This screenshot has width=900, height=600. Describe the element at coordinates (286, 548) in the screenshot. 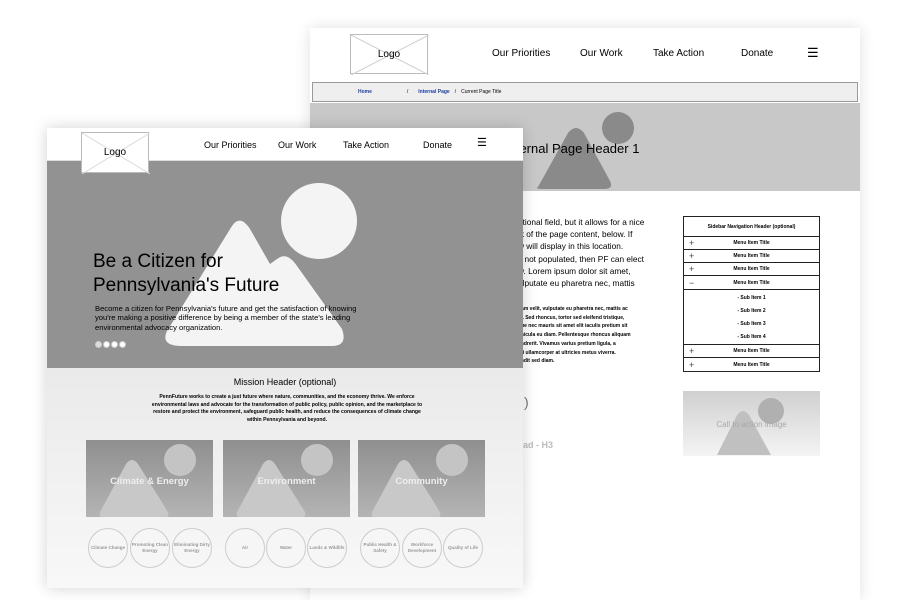

I see `subcategory-circle: Water` at that location.